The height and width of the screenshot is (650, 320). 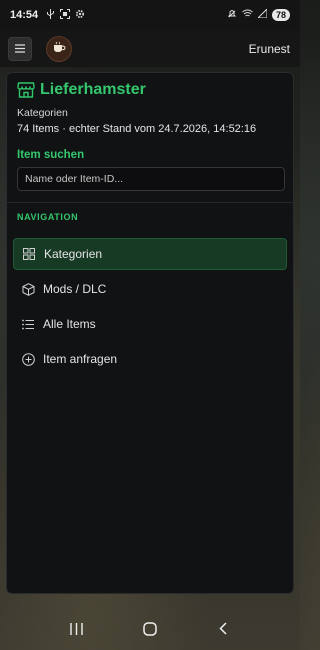 I want to click on user-name: Erunest, so click(x=270, y=49).